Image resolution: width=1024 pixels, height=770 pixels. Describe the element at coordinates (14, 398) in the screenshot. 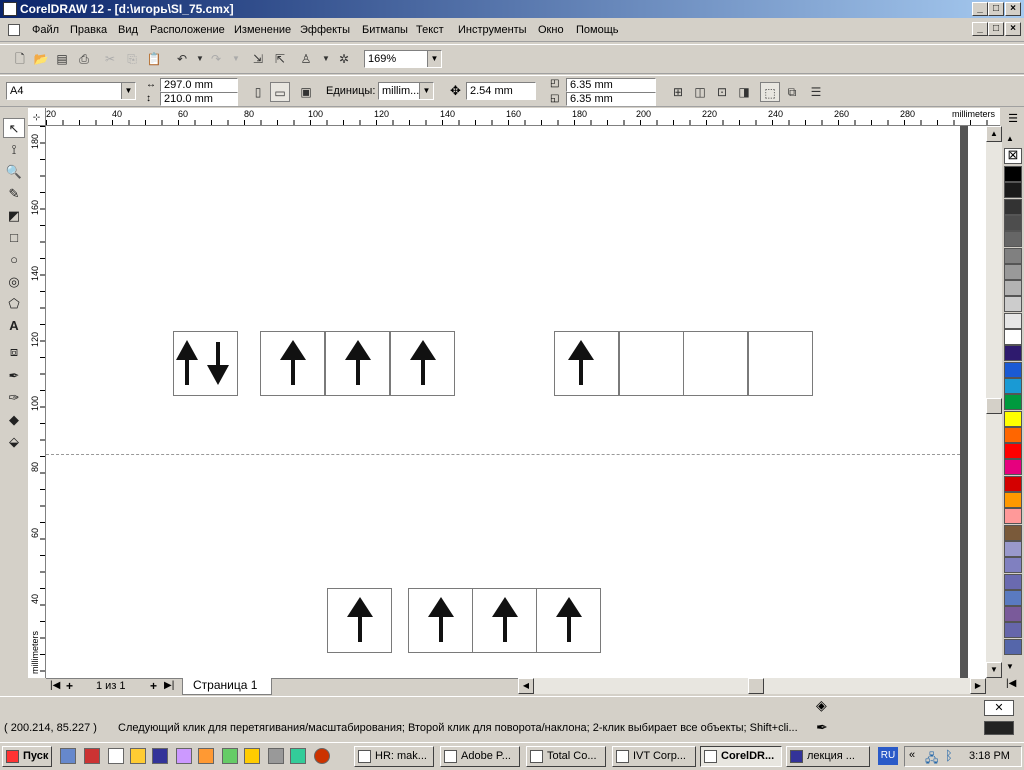

I see `outline-tool-icon: ✑` at that location.